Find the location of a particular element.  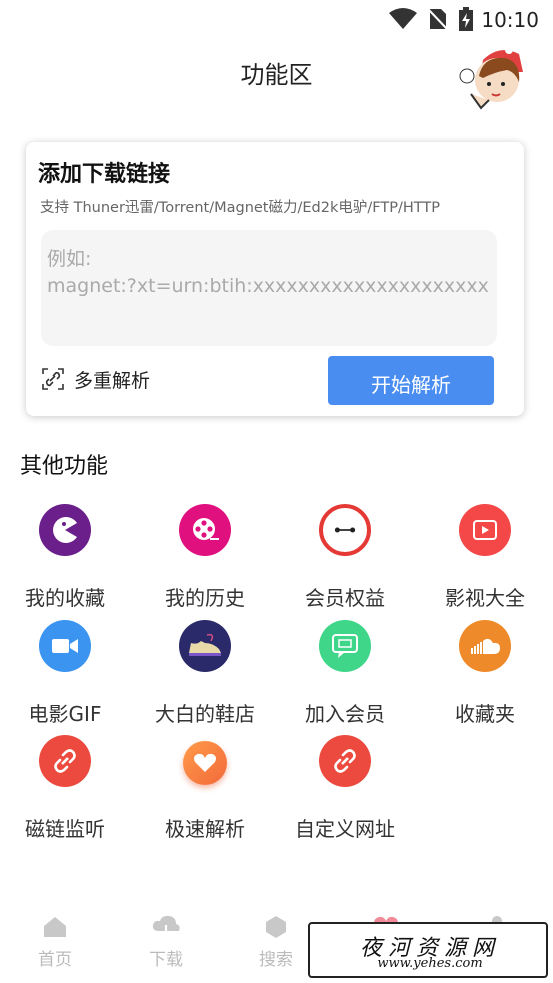

tab-home-label: 首页 is located at coordinates (55, 960).